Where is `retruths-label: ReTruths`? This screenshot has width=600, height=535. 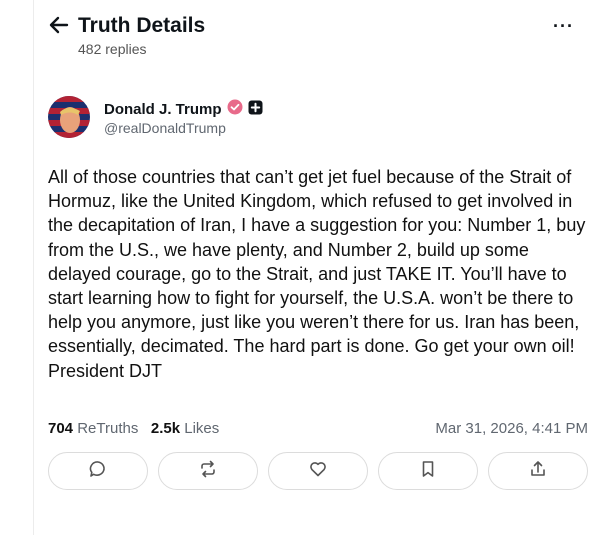
retruths-label: ReTruths is located at coordinates (108, 428).